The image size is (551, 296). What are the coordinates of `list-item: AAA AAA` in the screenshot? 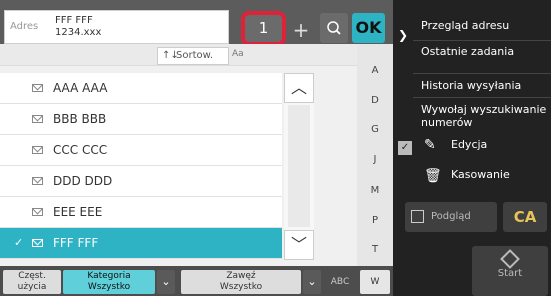 It's located at (141, 88).